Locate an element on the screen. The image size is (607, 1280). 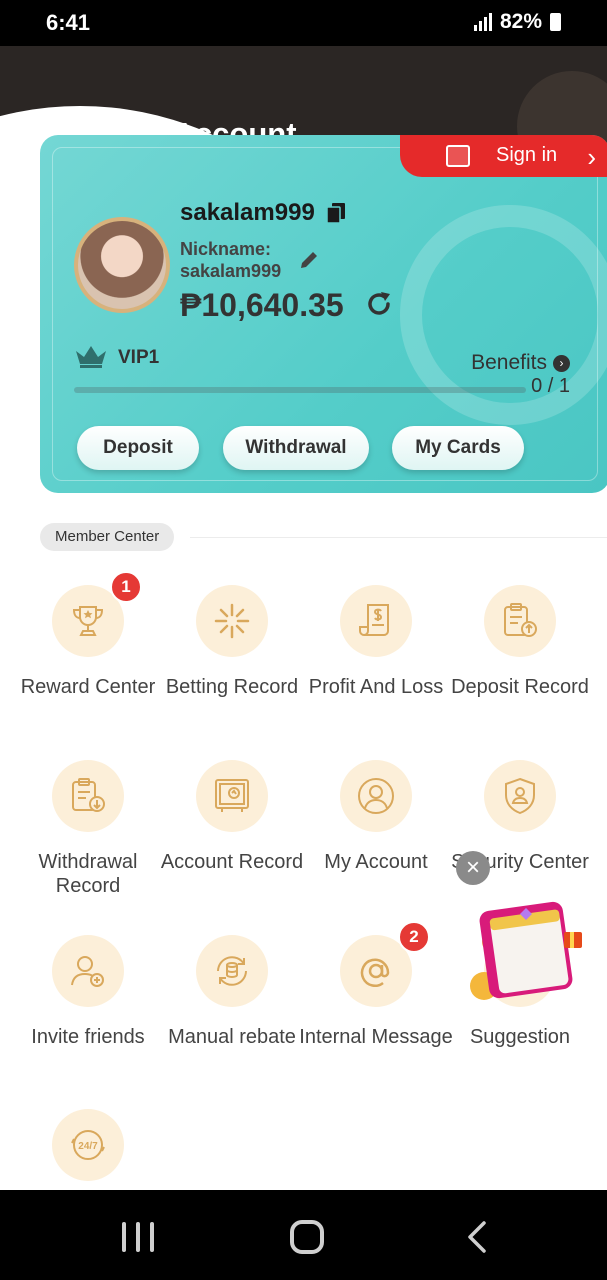
coins-rebate-icon is located at coordinates (232, 971).